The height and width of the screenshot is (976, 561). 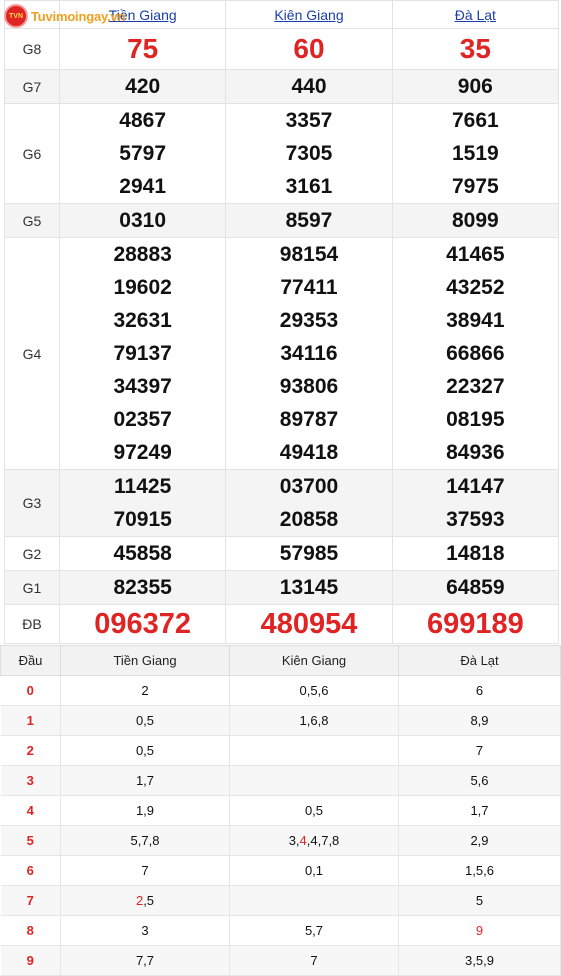 What do you see at coordinates (143, 186) in the screenshot?
I see `prize-number: 2941` at bounding box center [143, 186].